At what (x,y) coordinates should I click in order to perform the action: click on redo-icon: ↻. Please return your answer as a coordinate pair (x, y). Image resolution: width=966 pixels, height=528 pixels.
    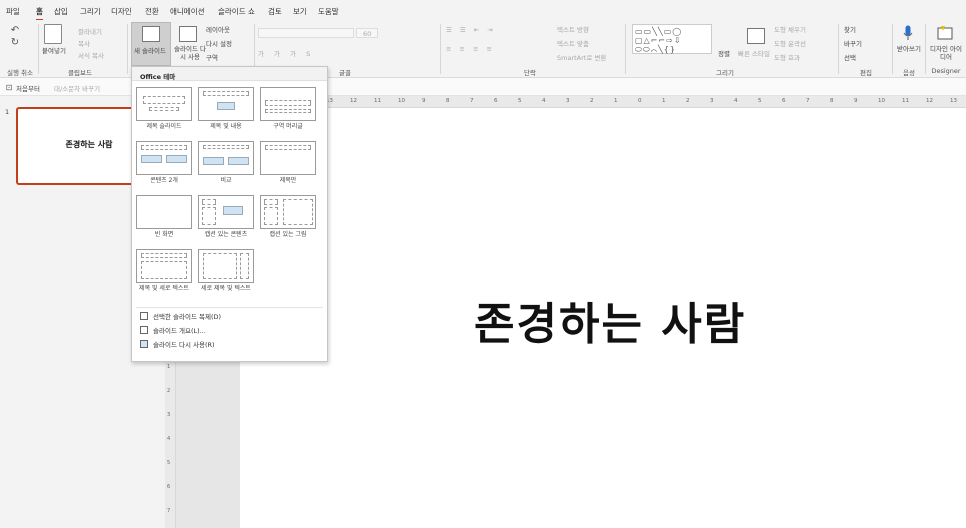
    Looking at the image, I should click on (15, 42).